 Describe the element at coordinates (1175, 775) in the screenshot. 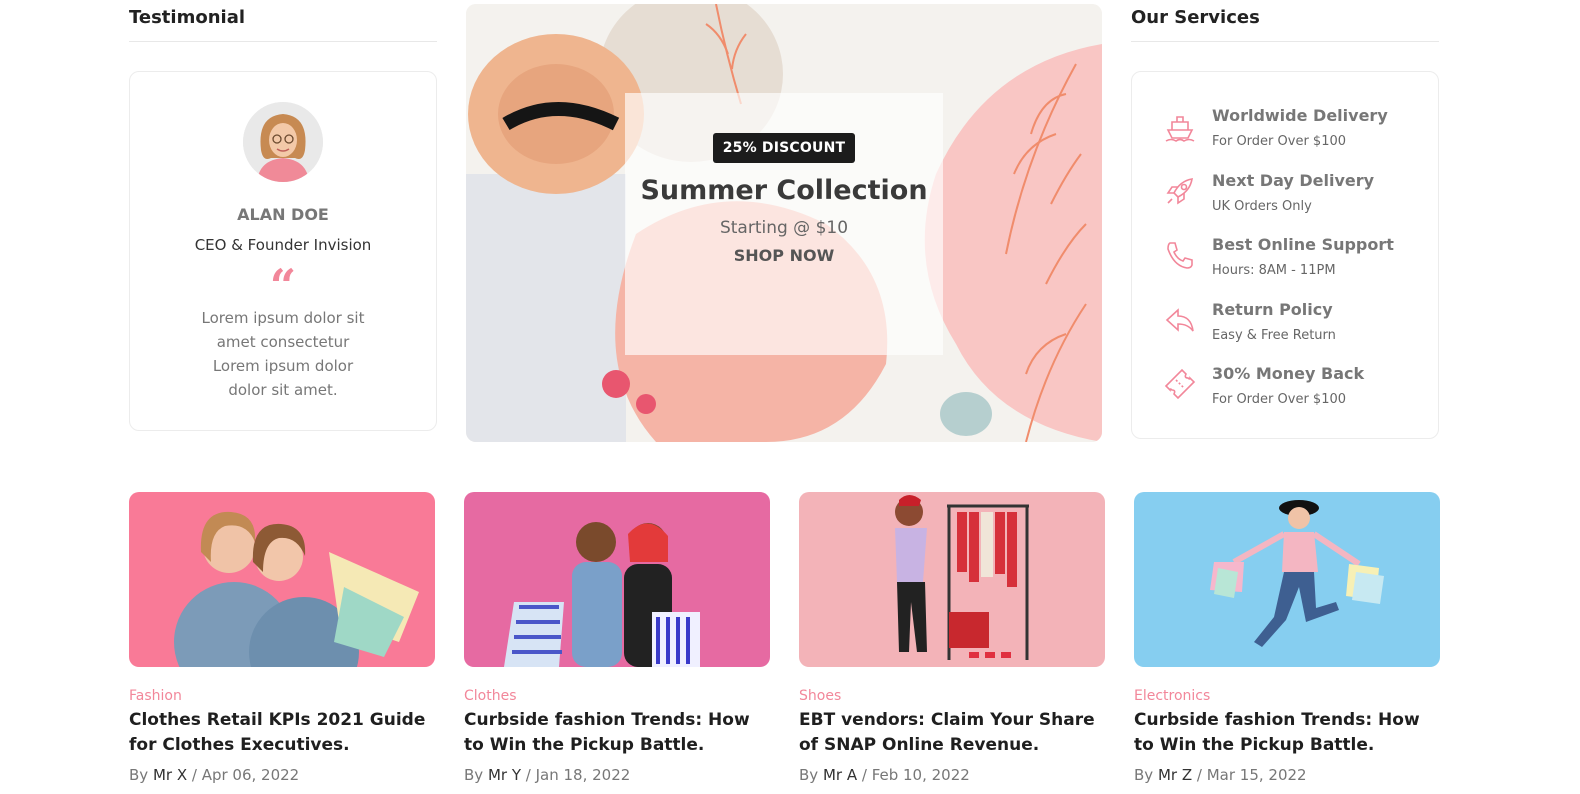

I see `post-author: Mr Z` at that location.